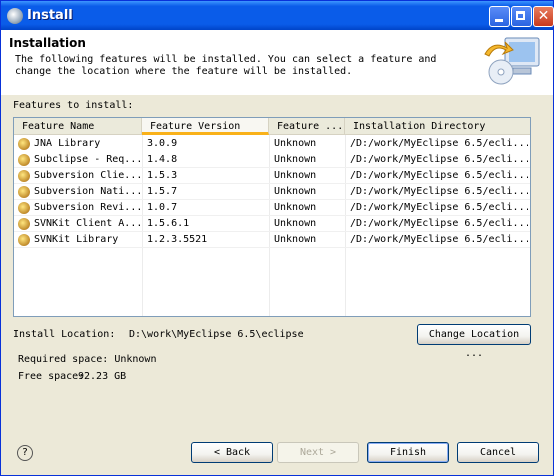  I want to click on feature-version: 1.2.3.5521, so click(177, 239).